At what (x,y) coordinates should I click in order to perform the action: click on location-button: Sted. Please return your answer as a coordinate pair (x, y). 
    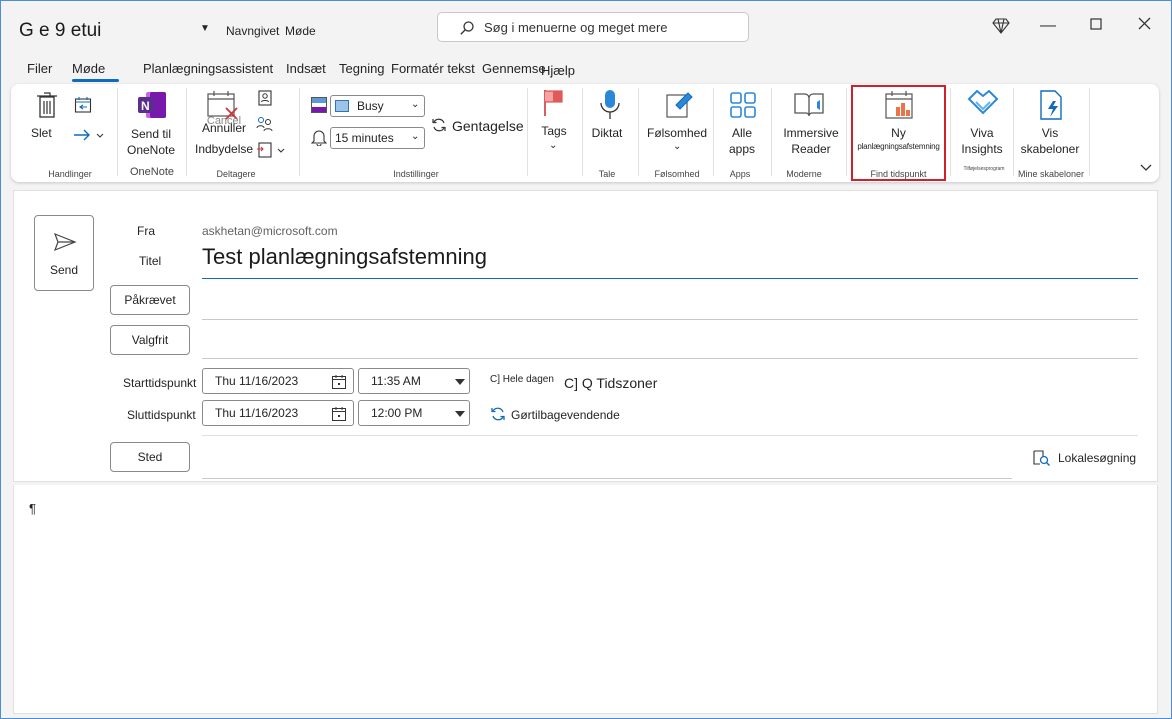
    Looking at the image, I should click on (150, 457).